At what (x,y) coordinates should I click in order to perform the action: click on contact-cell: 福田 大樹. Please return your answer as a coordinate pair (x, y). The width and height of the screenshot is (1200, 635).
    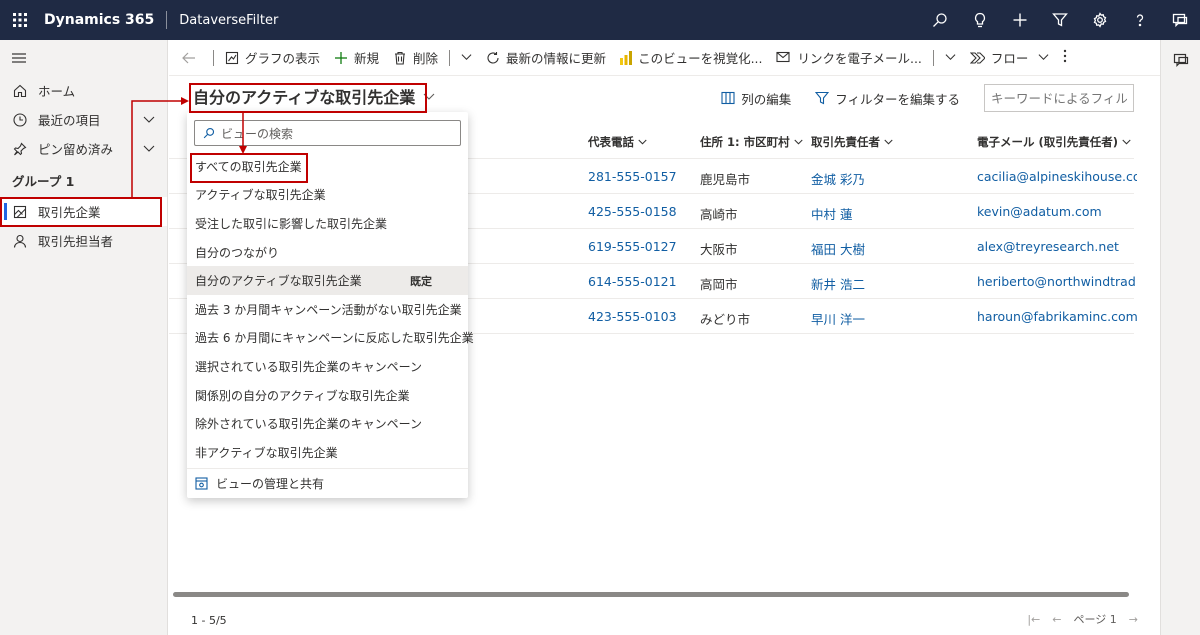
    Looking at the image, I should click on (838, 248).